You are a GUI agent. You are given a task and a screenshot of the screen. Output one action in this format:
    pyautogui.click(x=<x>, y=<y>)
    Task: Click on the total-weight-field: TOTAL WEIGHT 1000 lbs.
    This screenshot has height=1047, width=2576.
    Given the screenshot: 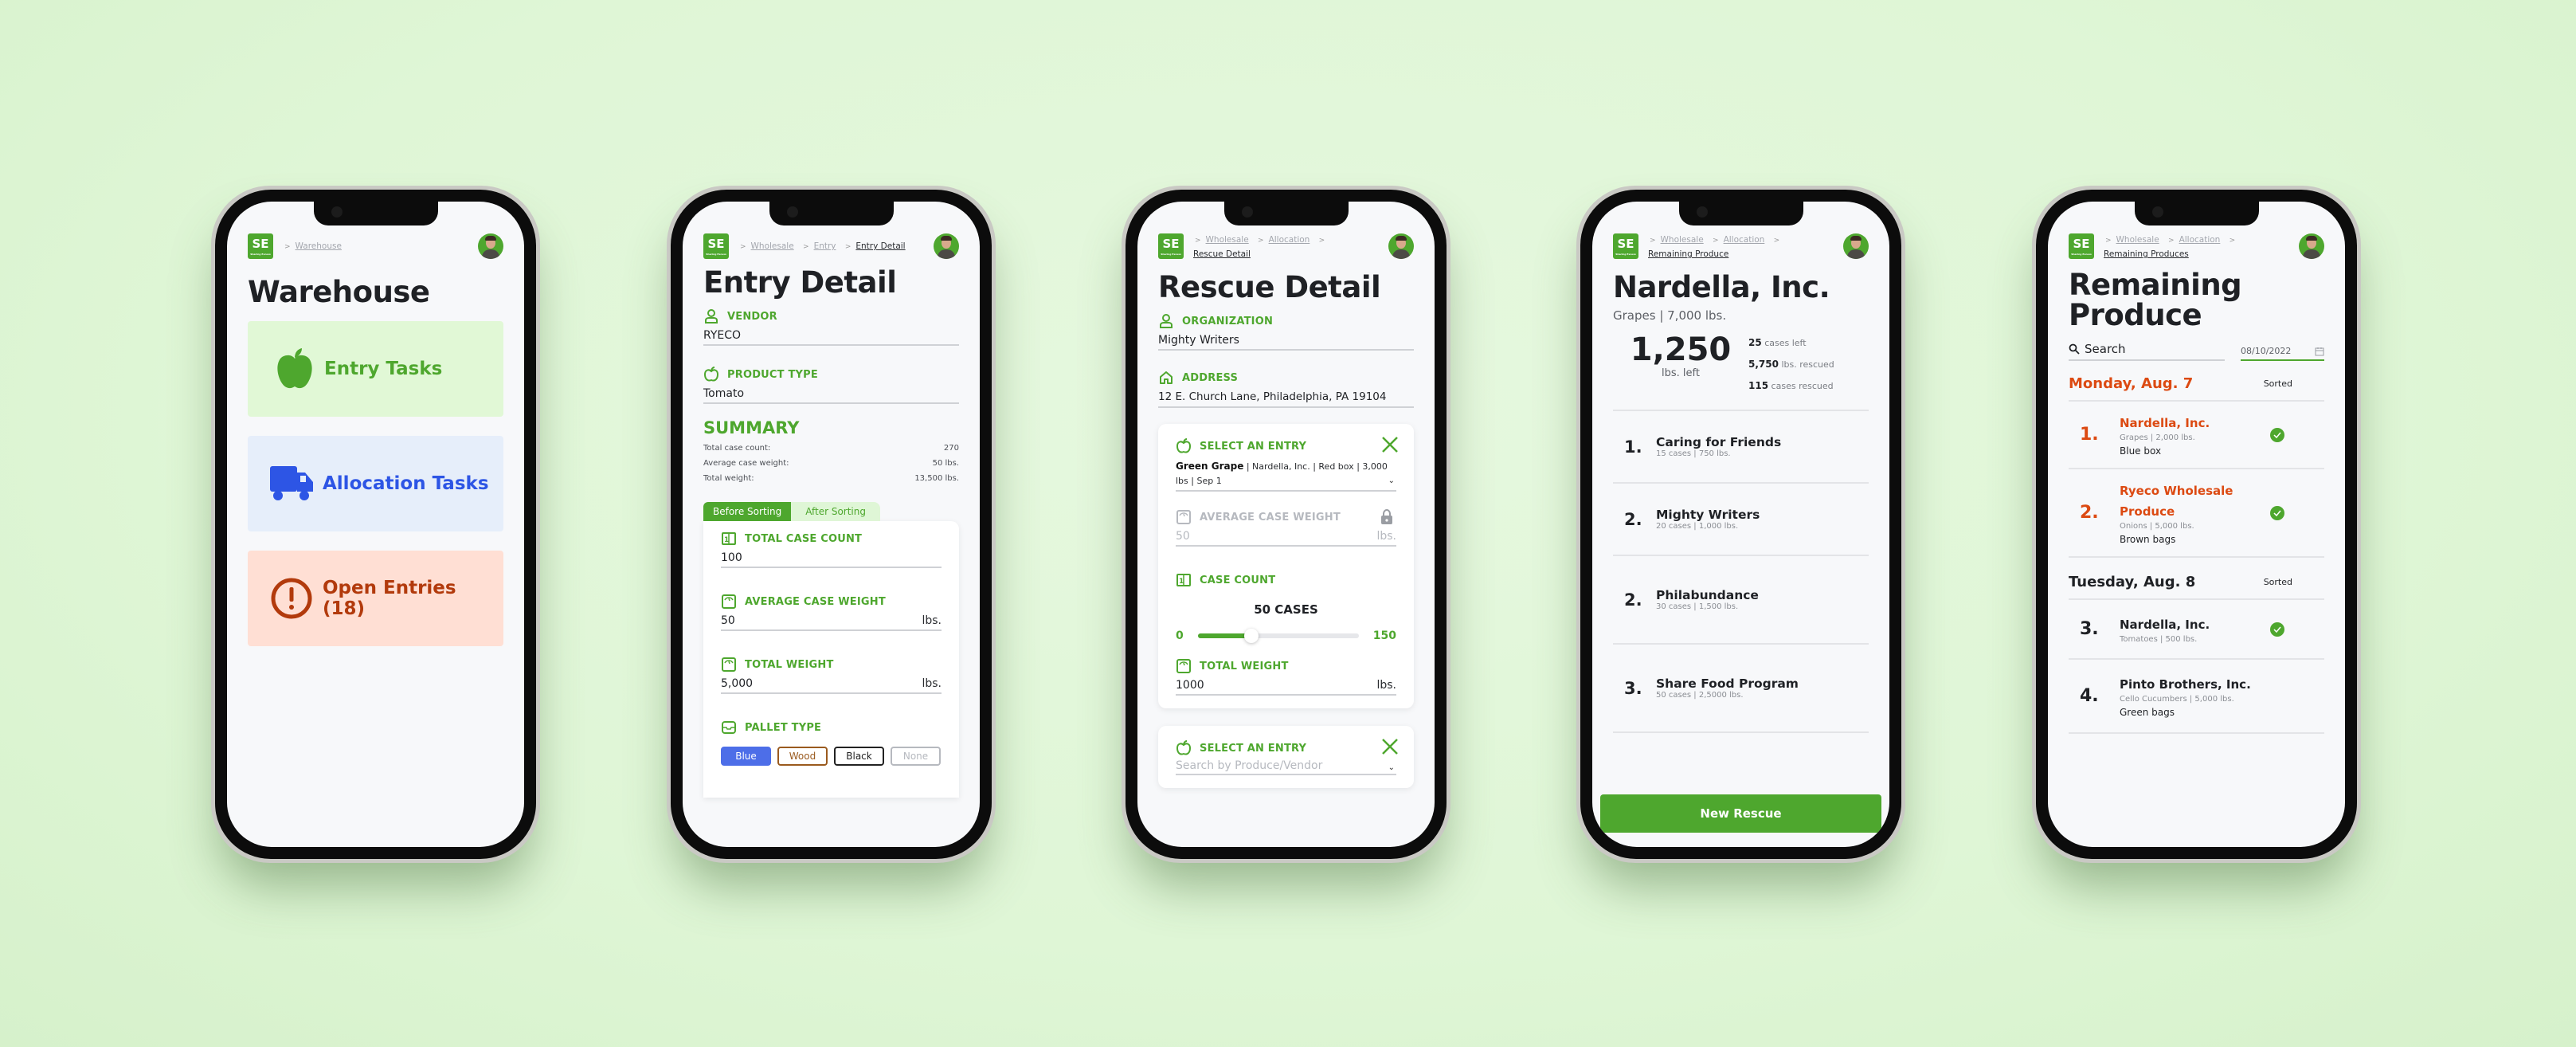 What is the action you would take?
    pyautogui.click(x=1286, y=677)
    